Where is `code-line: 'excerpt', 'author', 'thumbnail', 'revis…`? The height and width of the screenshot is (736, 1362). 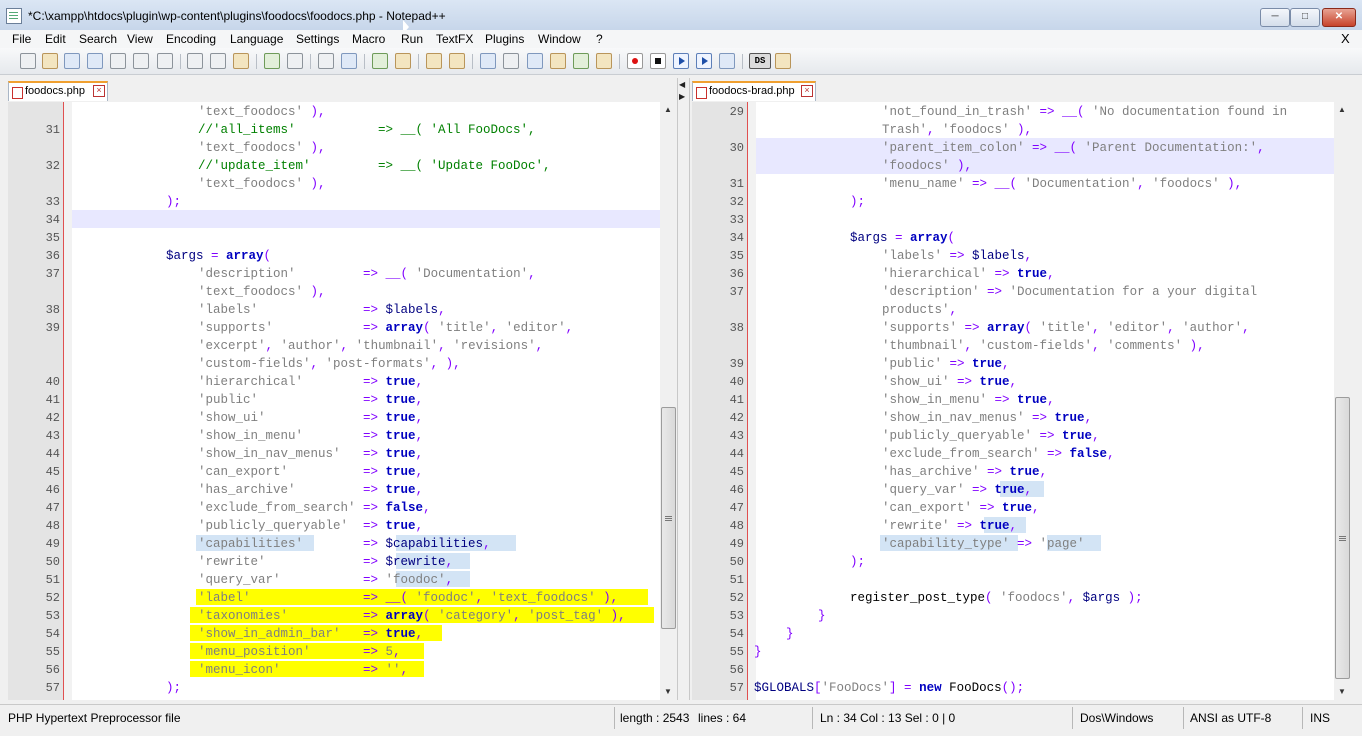 code-line: 'excerpt', 'author', 'thumbnail', 'revis… is located at coordinates (370, 346).